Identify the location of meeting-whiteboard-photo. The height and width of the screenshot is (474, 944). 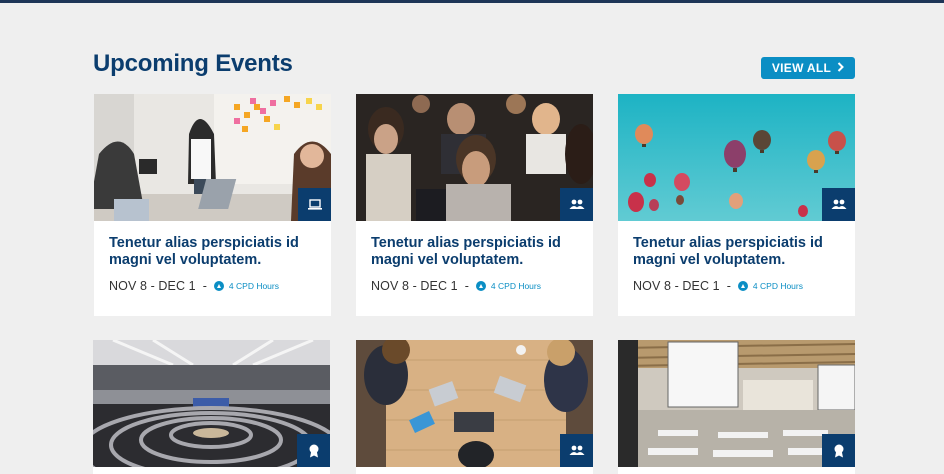
(212, 157).